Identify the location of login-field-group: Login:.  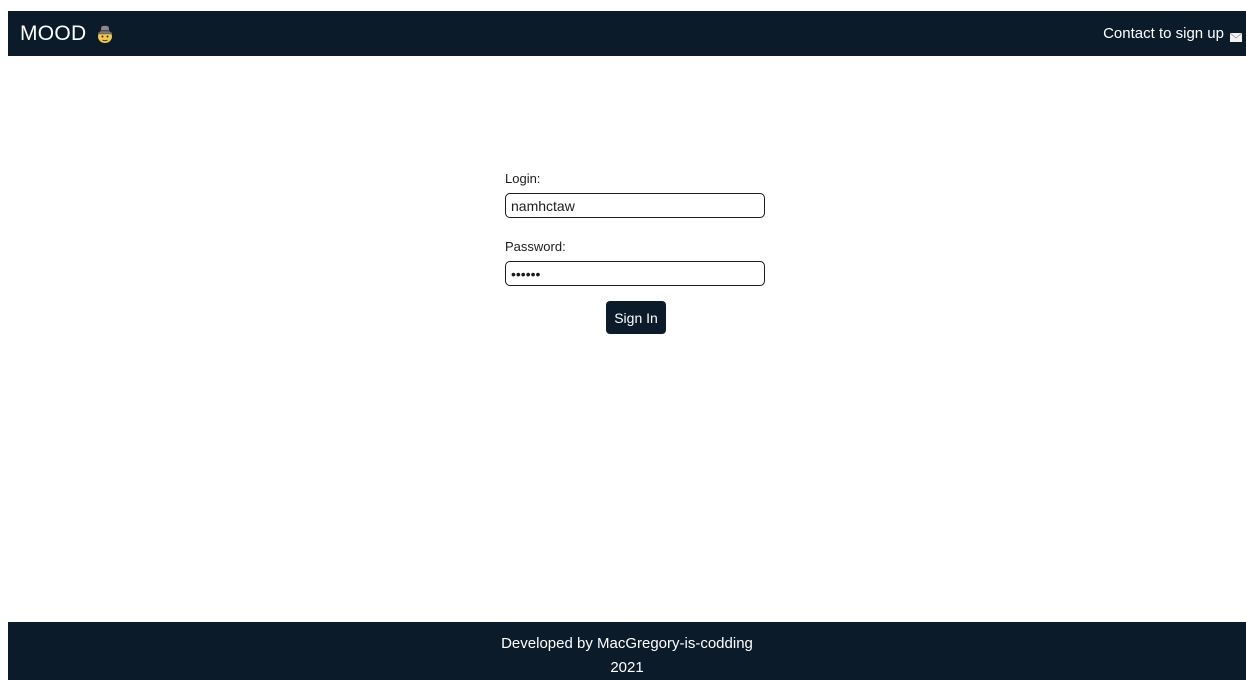
(636, 194).